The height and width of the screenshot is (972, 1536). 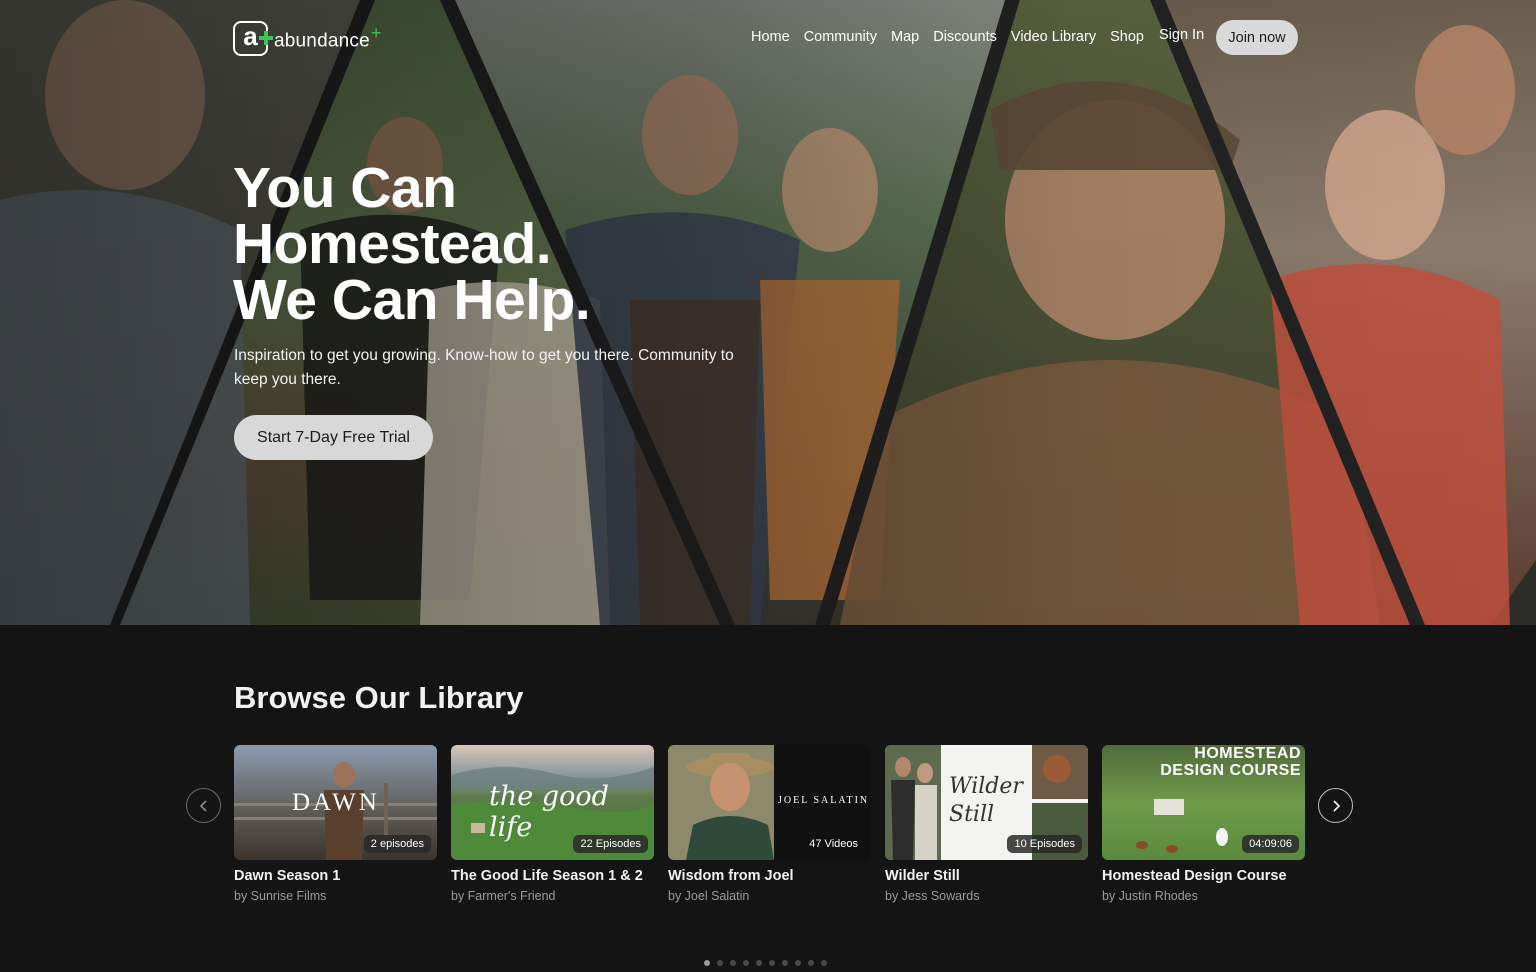 What do you see at coordinates (1257, 37) in the screenshot?
I see `join-now-button: Join now` at bounding box center [1257, 37].